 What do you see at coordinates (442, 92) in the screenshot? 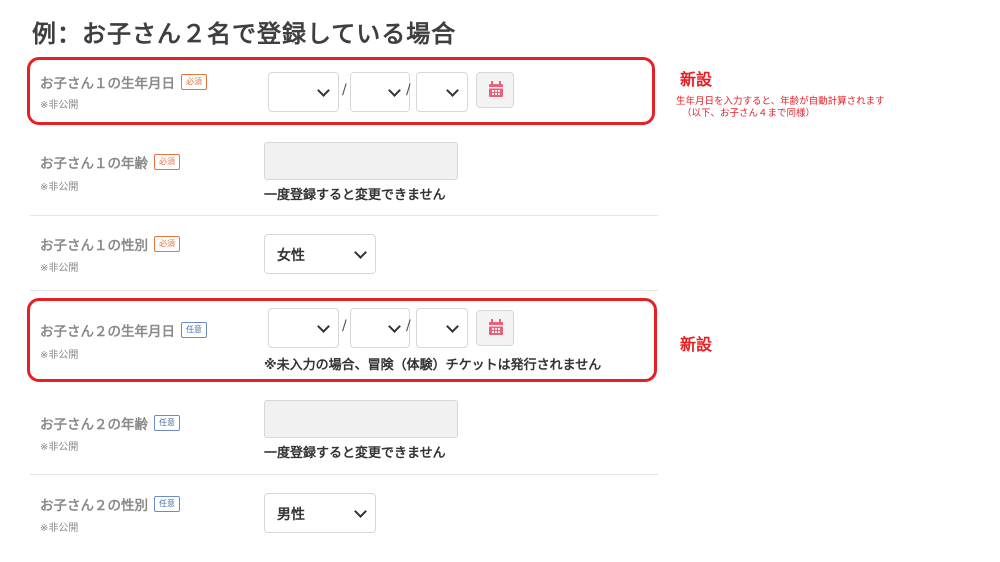
I see `child1-birth-day-select` at bounding box center [442, 92].